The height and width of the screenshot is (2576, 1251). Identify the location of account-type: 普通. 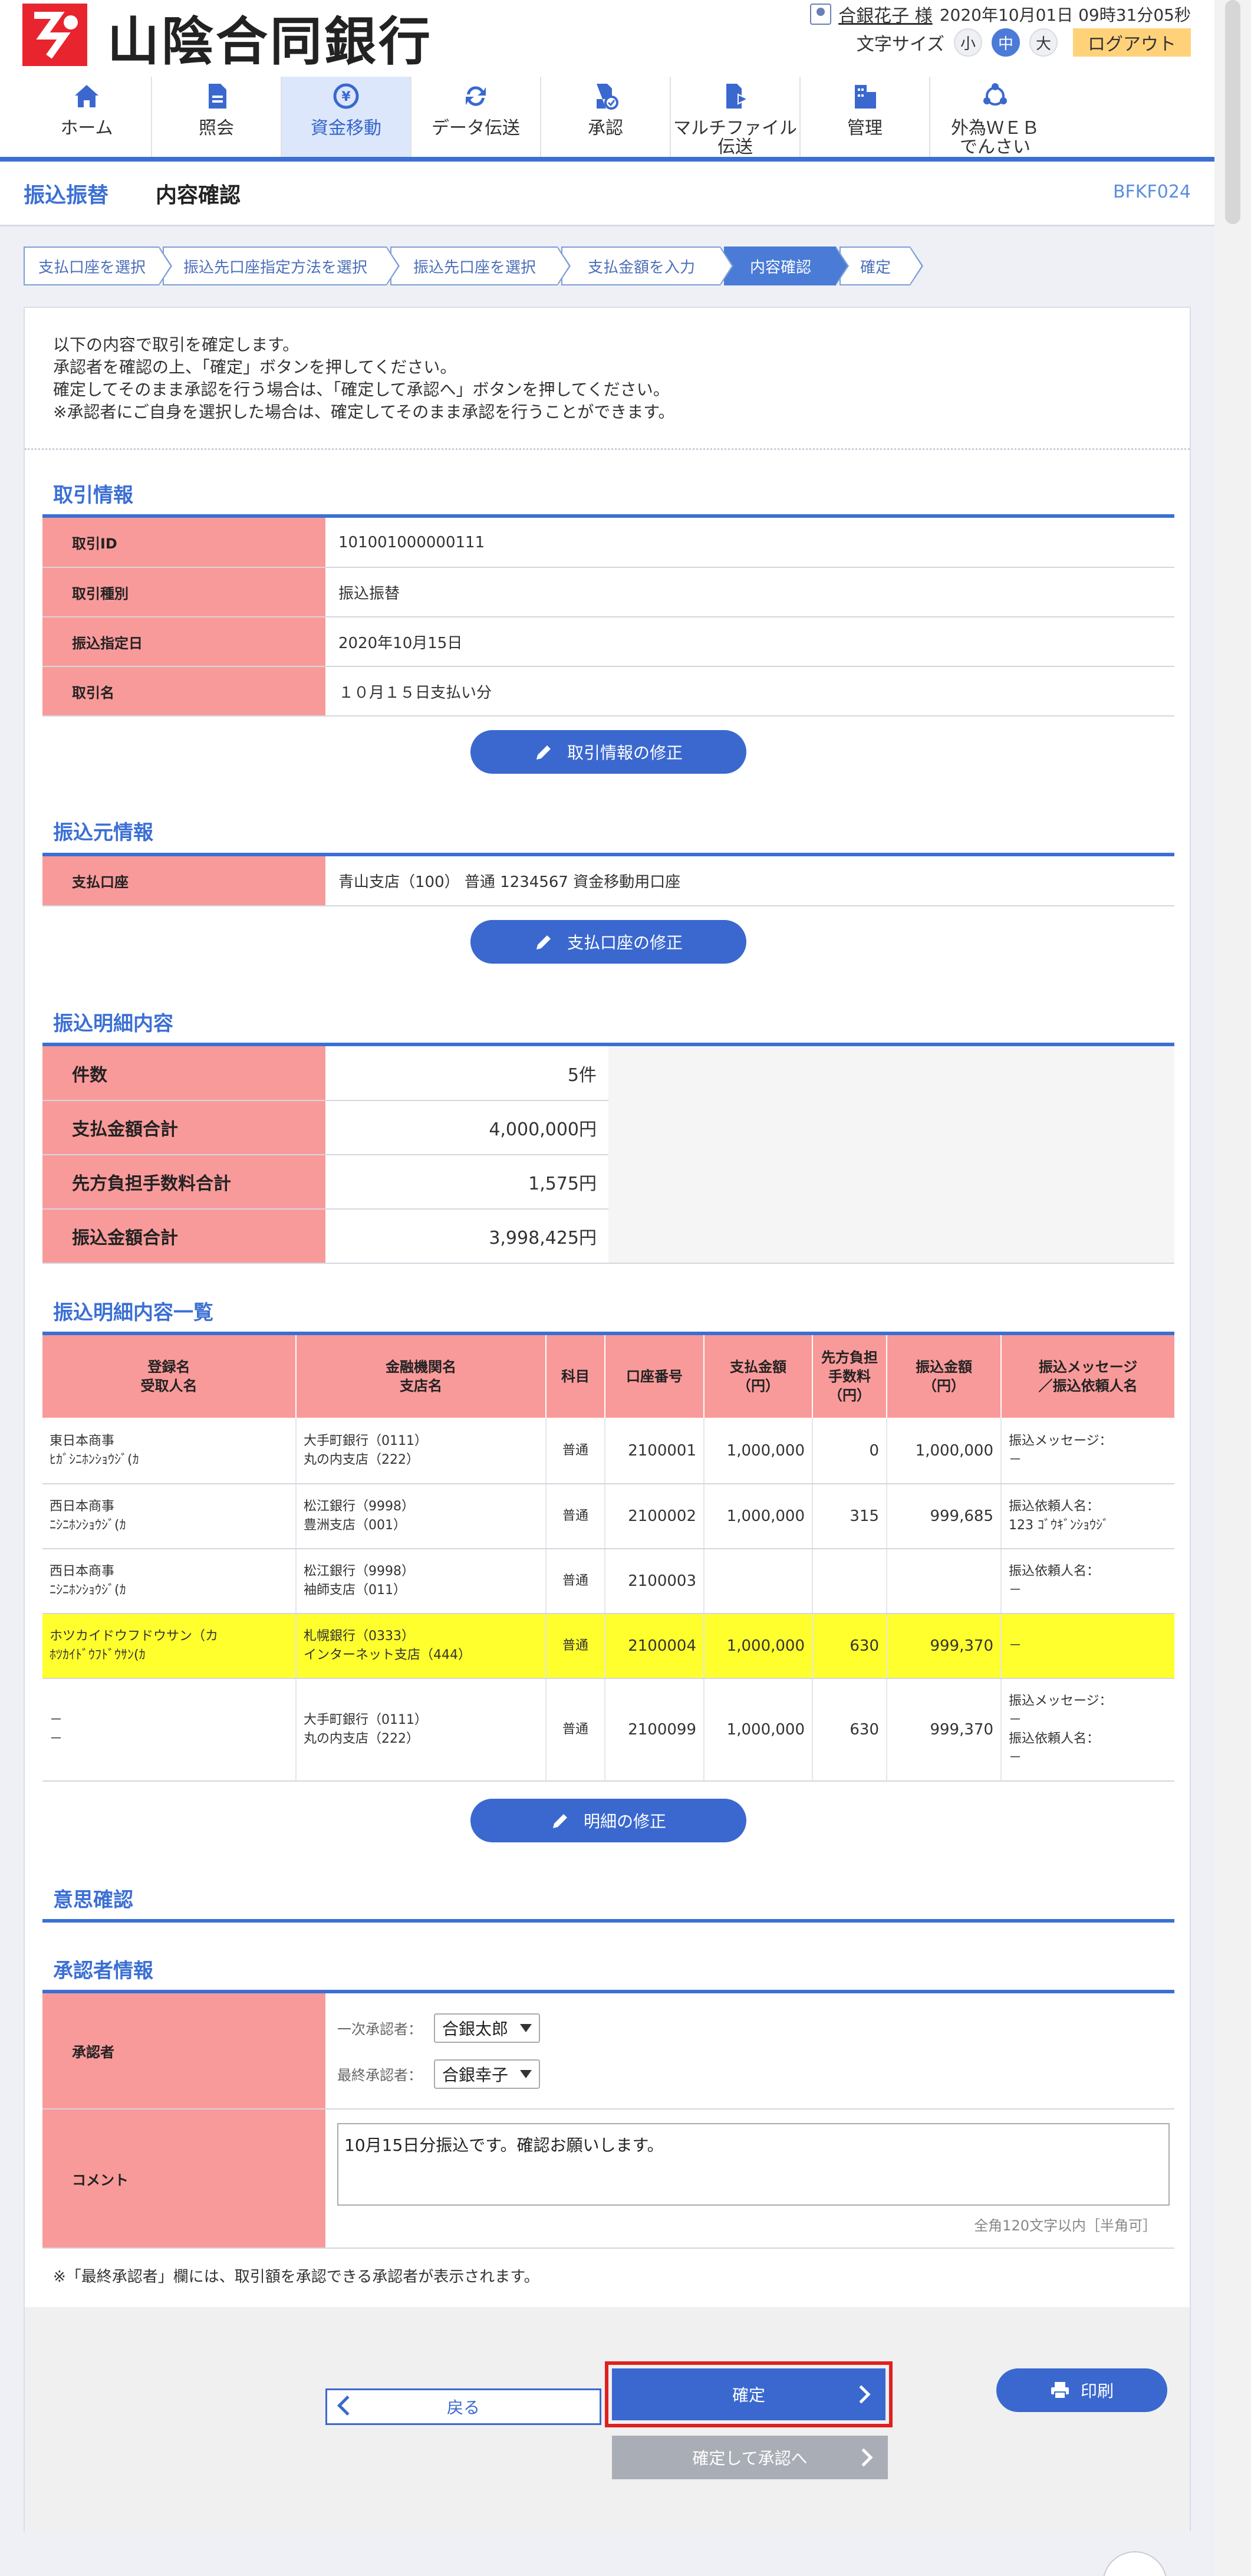
(575, 1581).